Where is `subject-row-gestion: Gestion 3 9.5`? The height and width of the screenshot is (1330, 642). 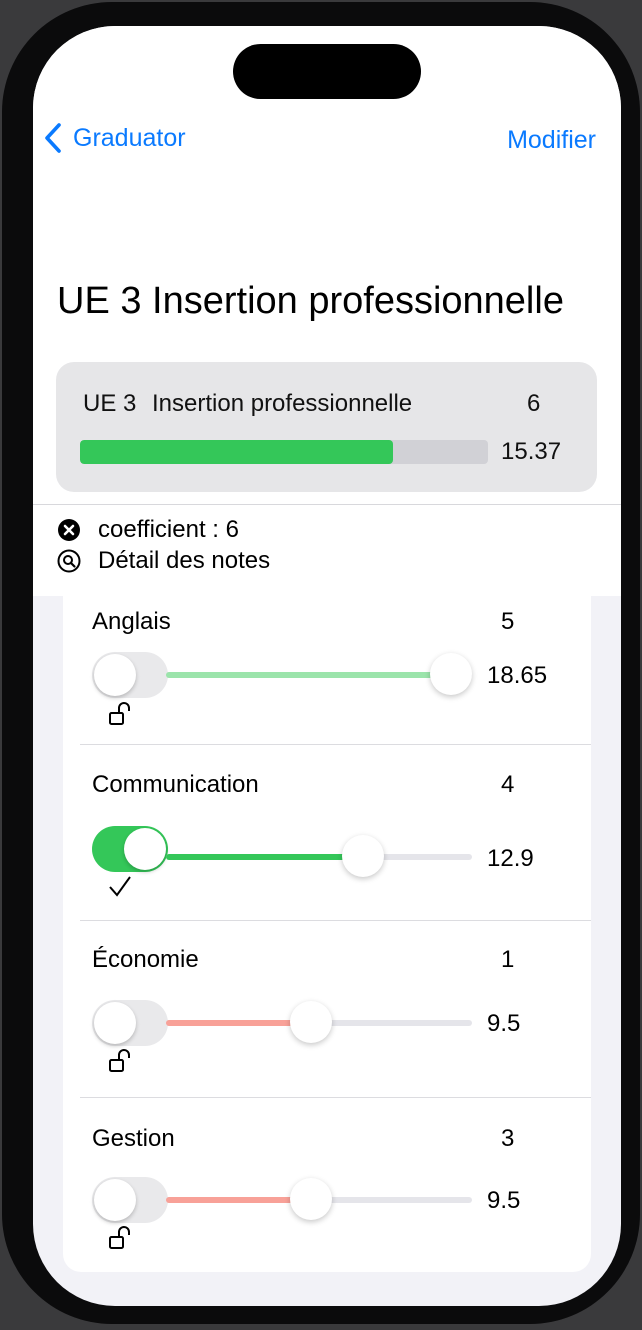 subject-row-gestion: Gestion 3 9.5 is located at coordinates (327, 1184).